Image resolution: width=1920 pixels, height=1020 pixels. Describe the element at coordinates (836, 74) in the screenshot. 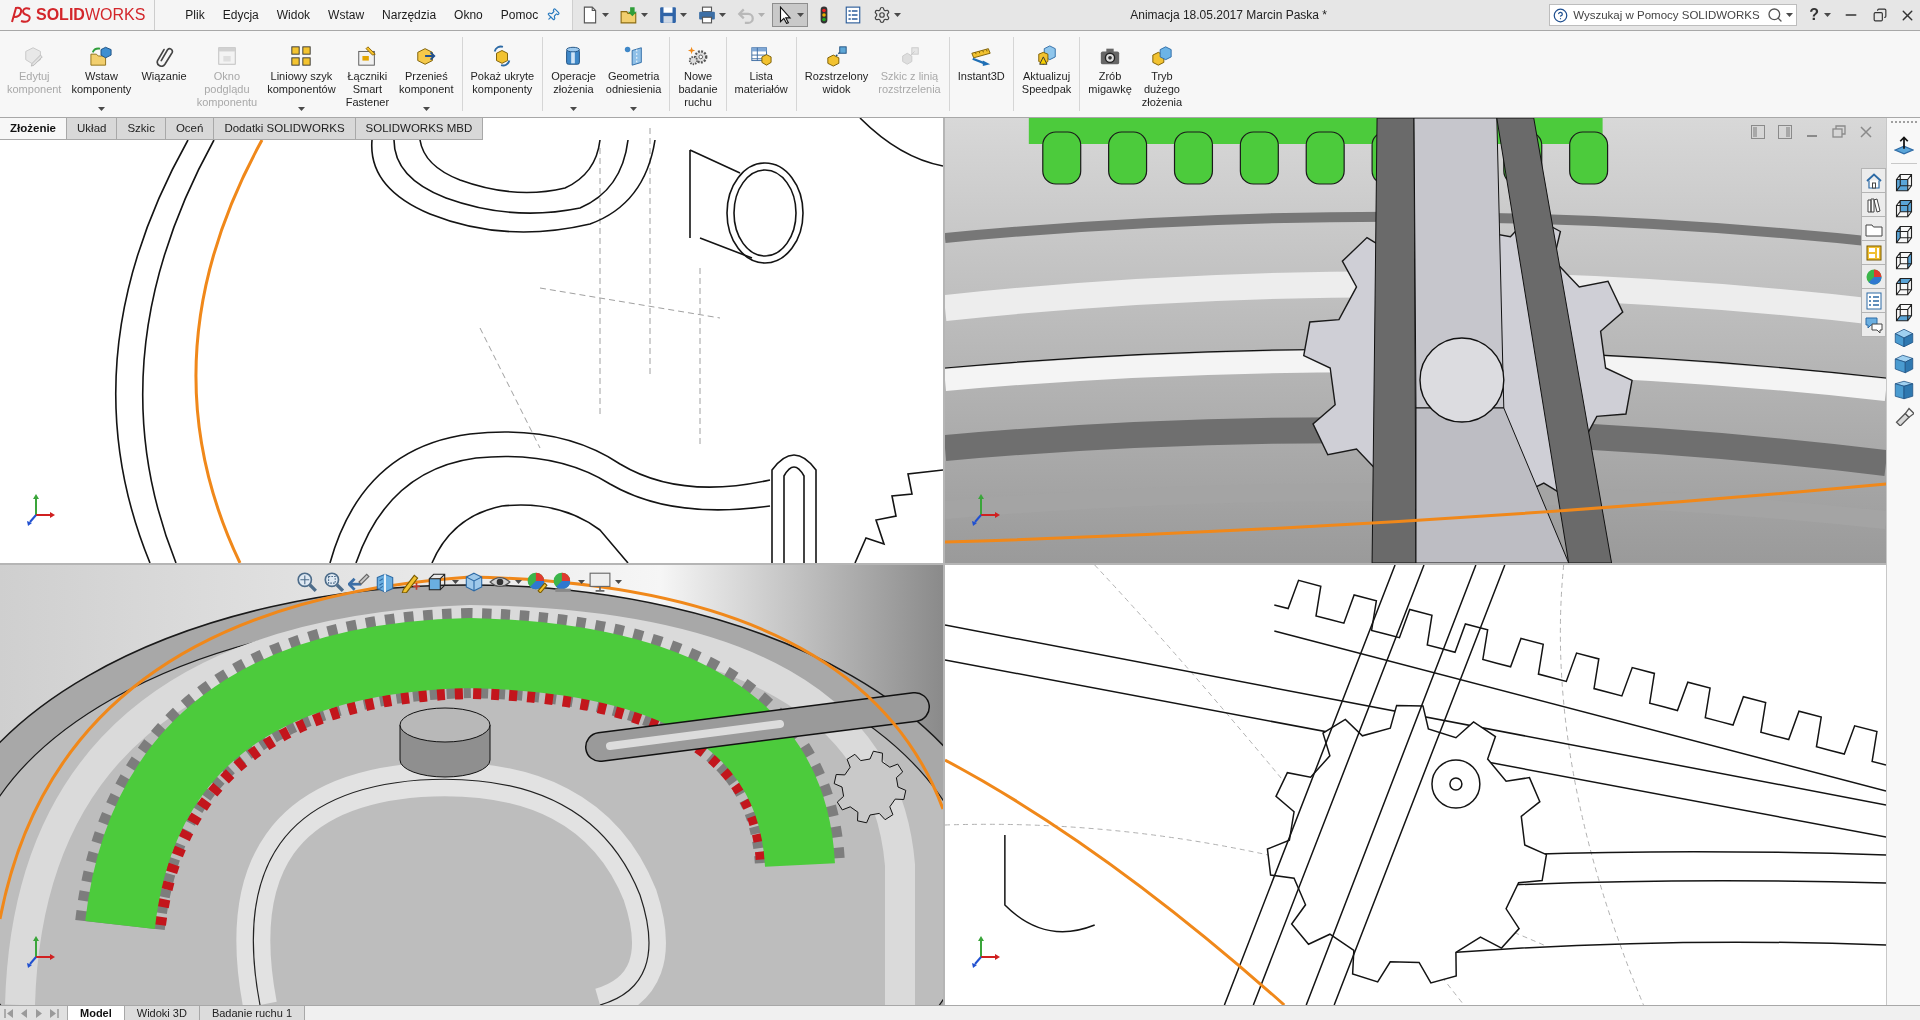

I see `exploded-view-button: Rozstrzelony widok` at that location.